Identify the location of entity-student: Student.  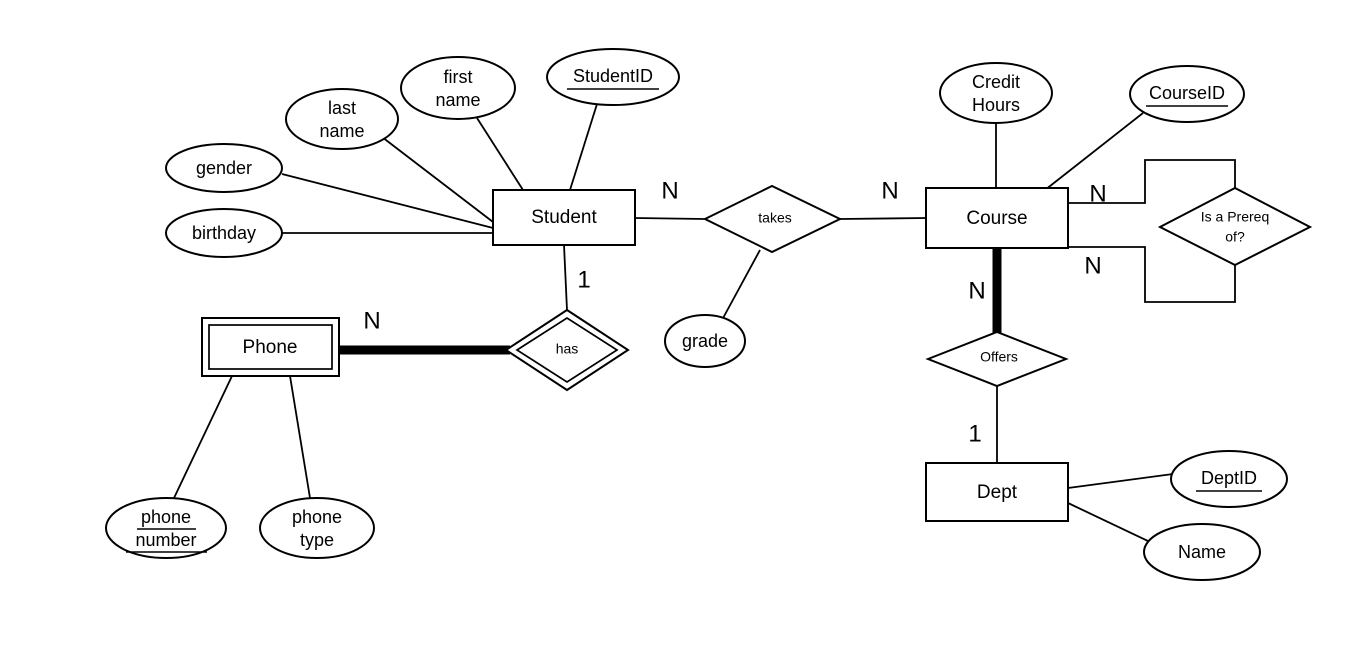
(564, 217).